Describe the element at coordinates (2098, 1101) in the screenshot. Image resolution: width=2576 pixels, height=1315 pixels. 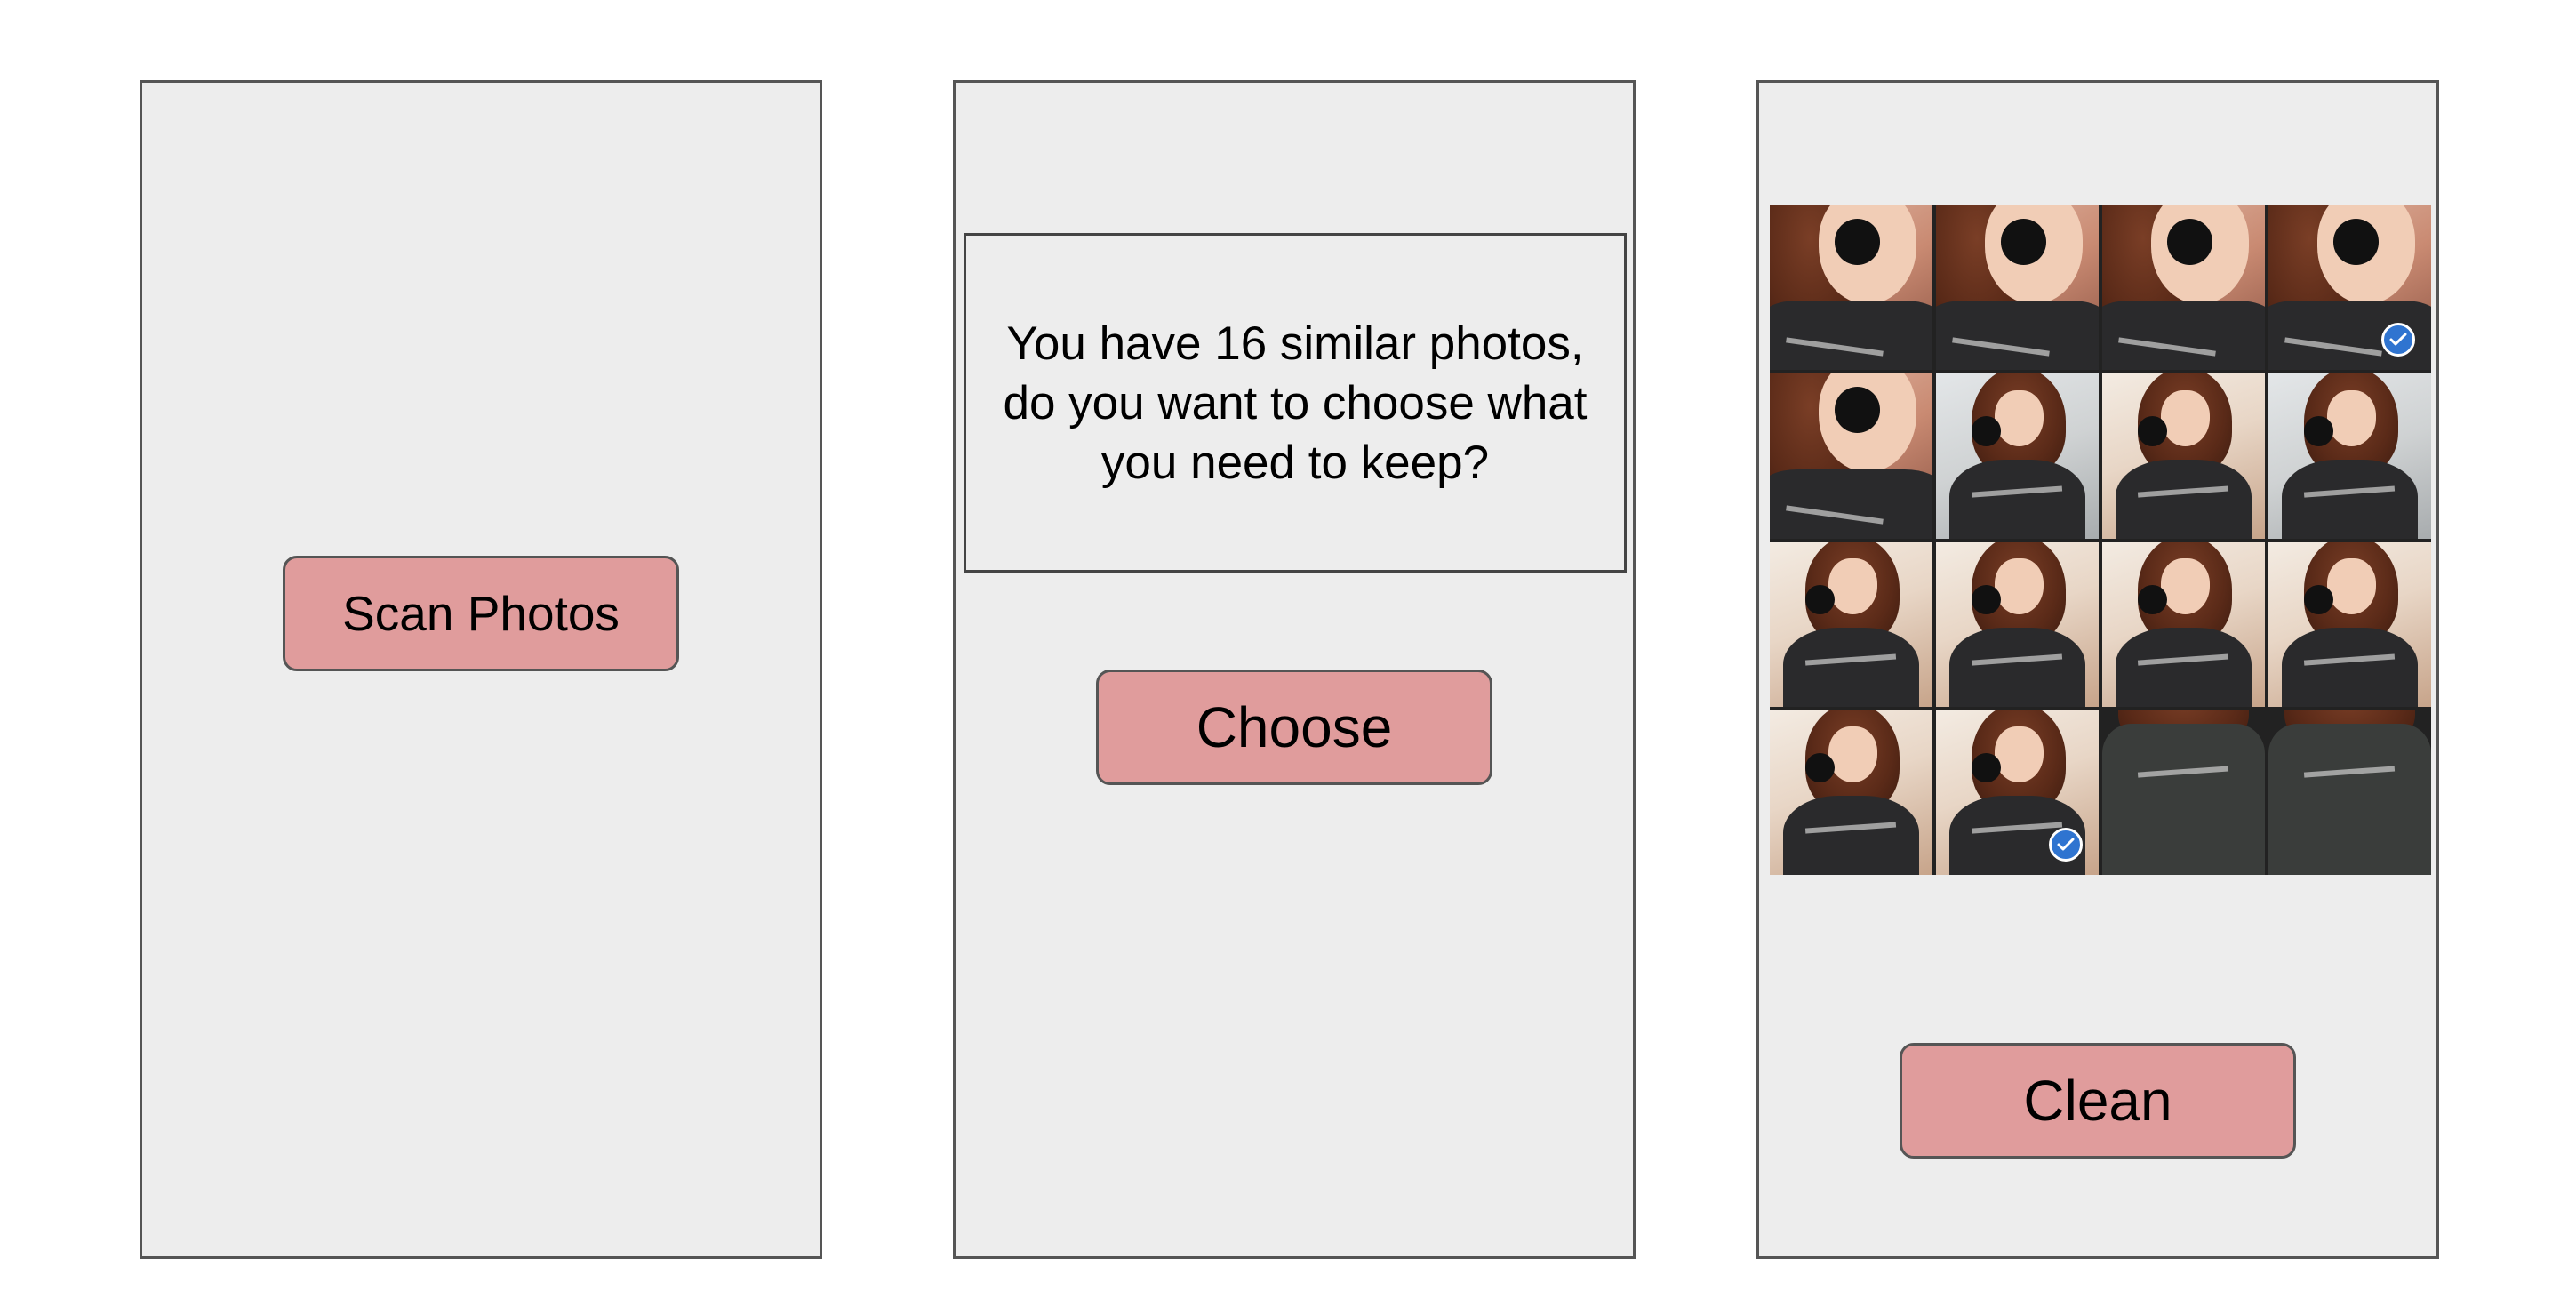
I see `clean-button: Clean` at that location.